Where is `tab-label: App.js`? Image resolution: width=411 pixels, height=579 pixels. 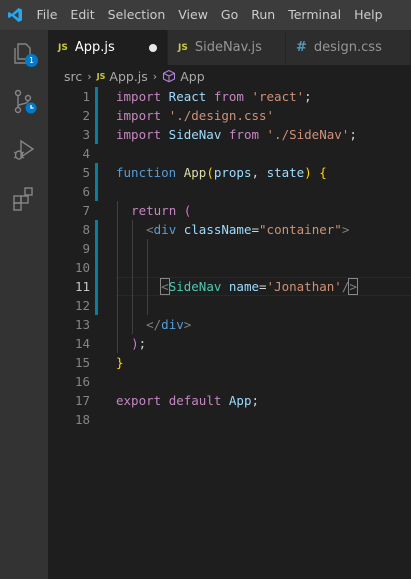
tab-label: App.js is located at coordinates (94, 47).